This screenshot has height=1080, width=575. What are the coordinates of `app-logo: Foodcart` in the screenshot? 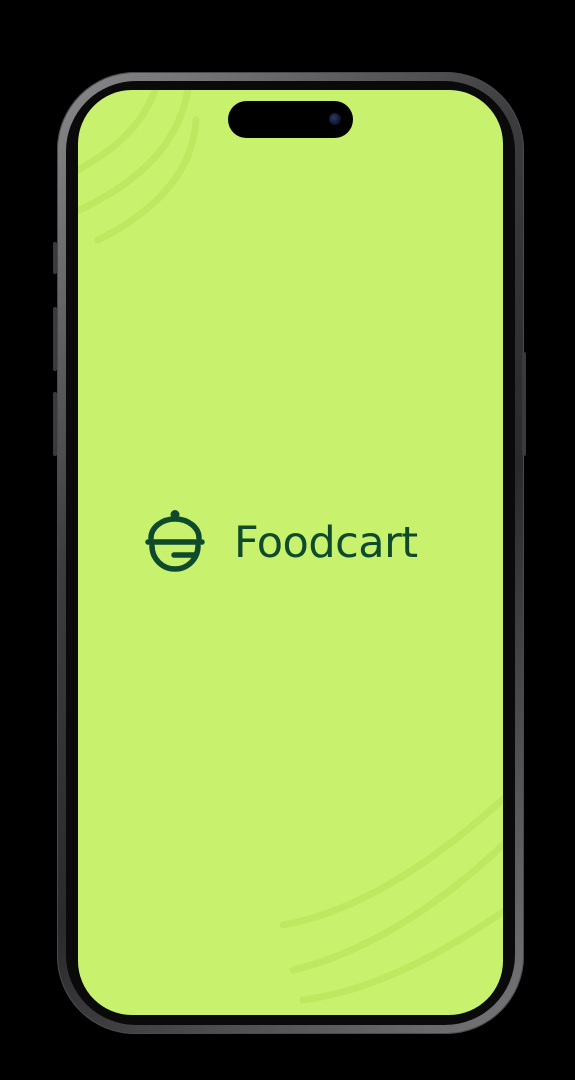 It's located at (281, 543).